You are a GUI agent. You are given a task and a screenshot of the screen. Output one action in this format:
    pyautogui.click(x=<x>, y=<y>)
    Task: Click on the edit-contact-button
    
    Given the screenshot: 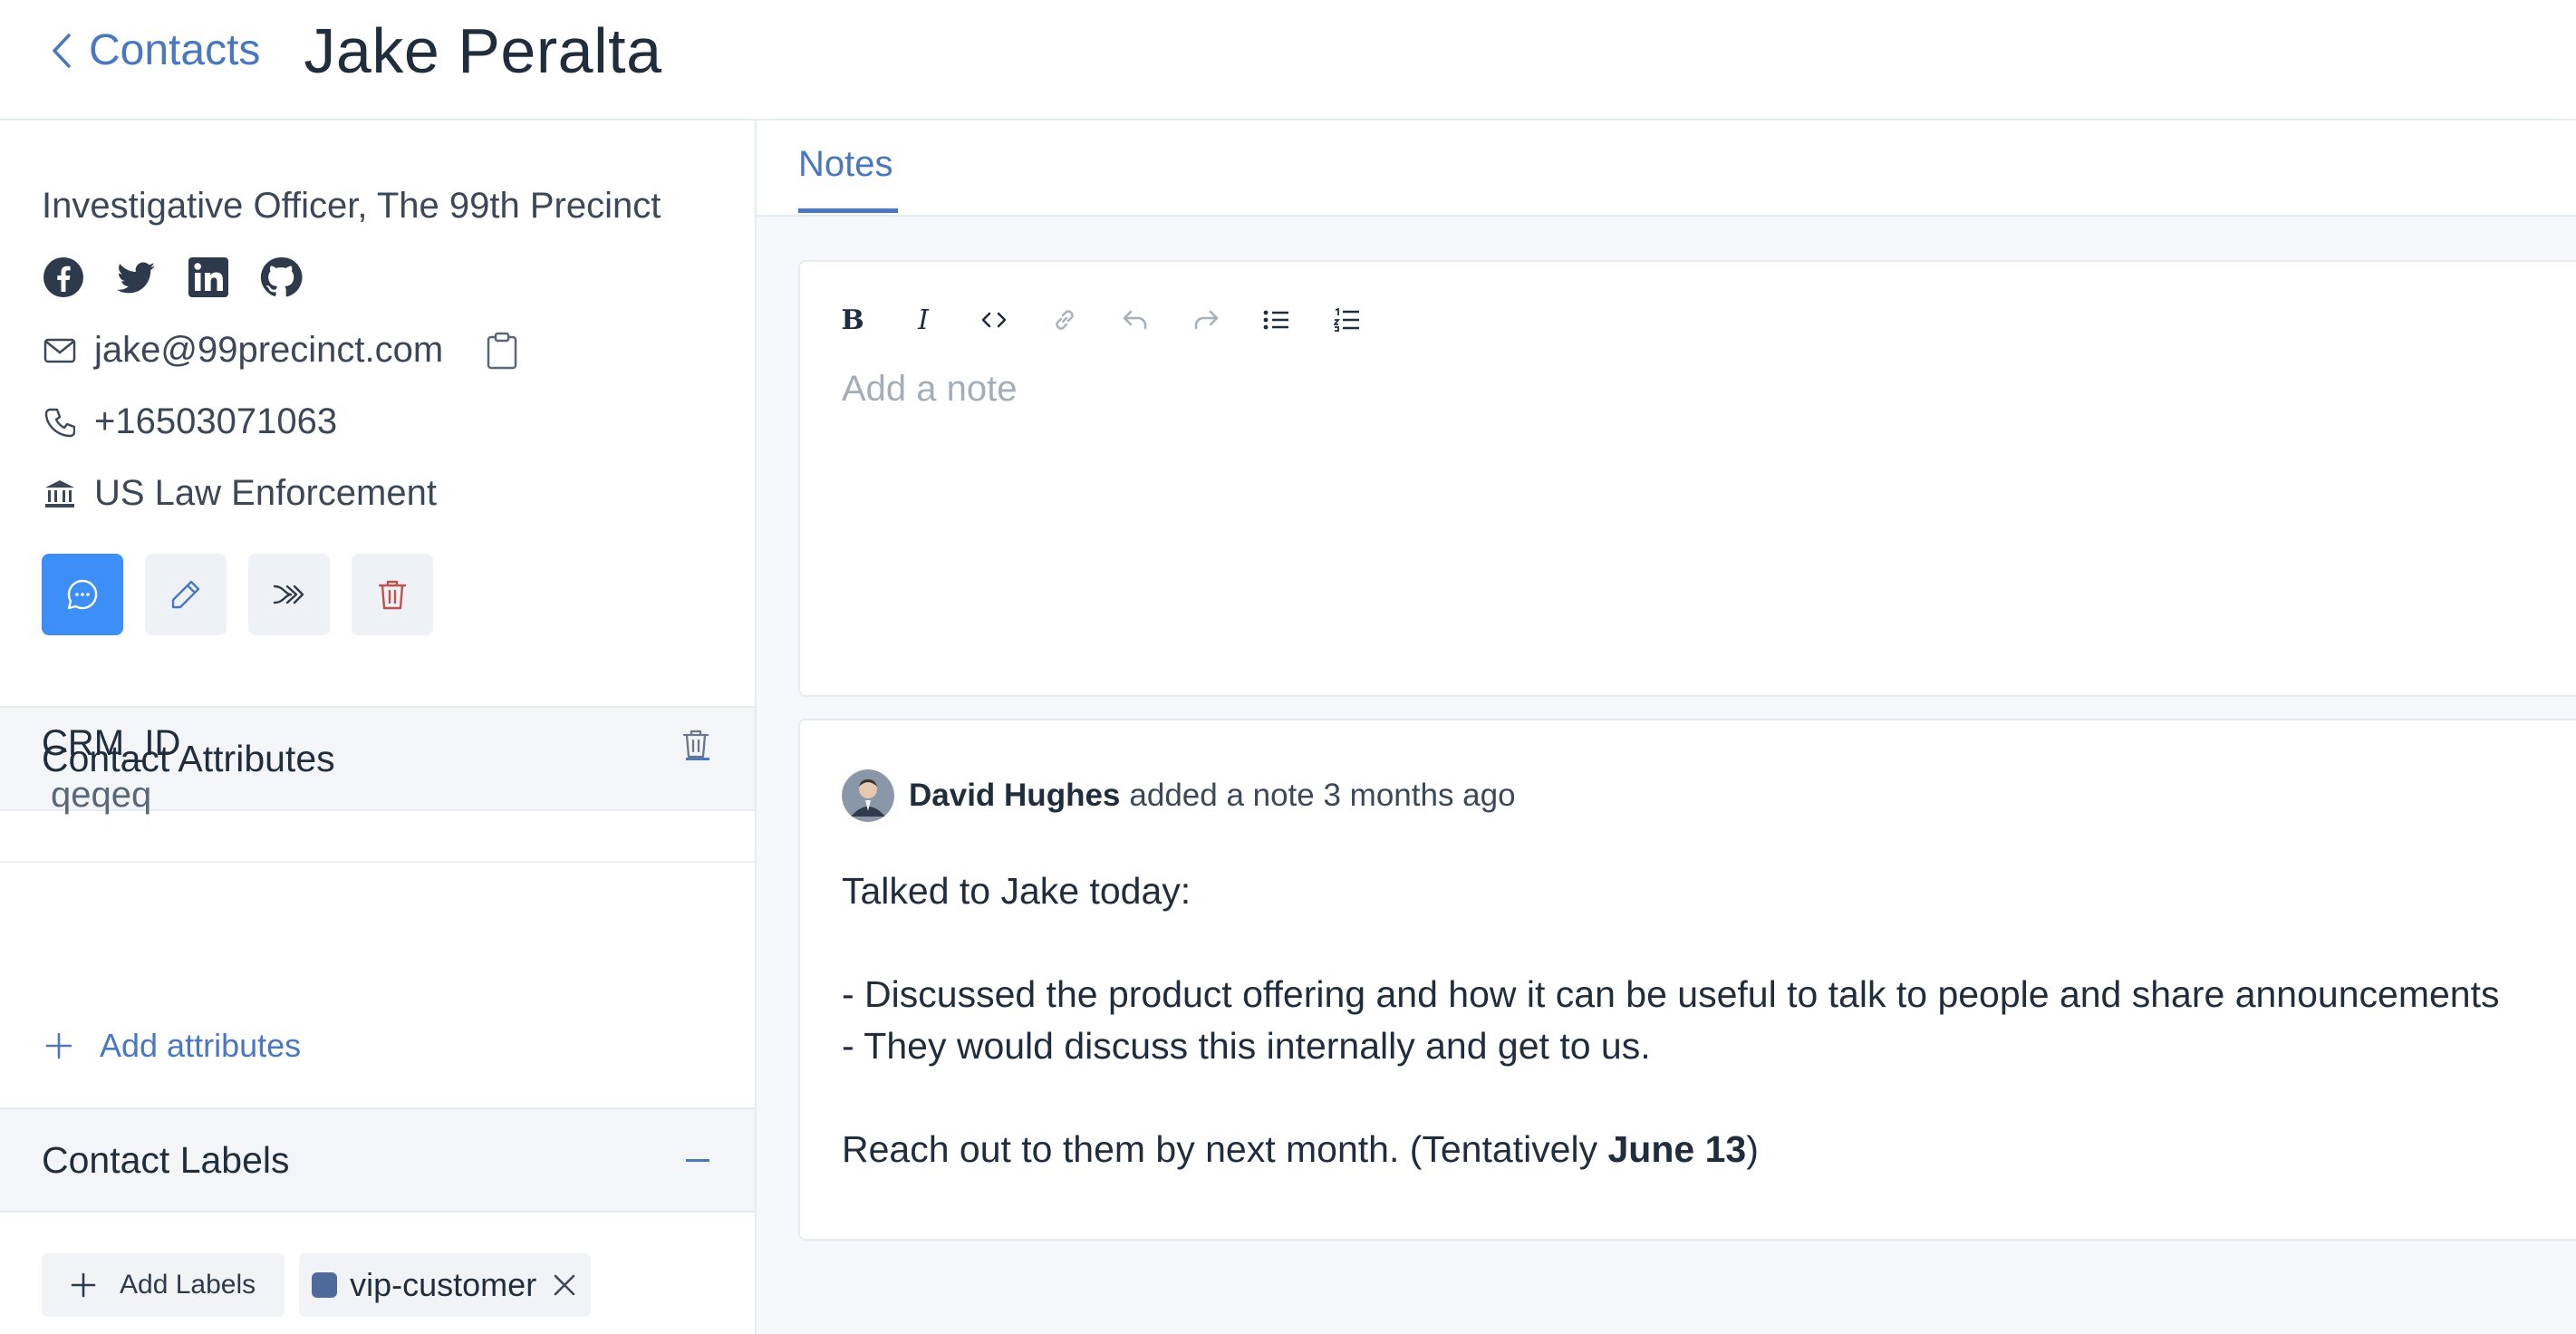 What is the action you would take?
    pyautogui.click(x=186, y=594)
    